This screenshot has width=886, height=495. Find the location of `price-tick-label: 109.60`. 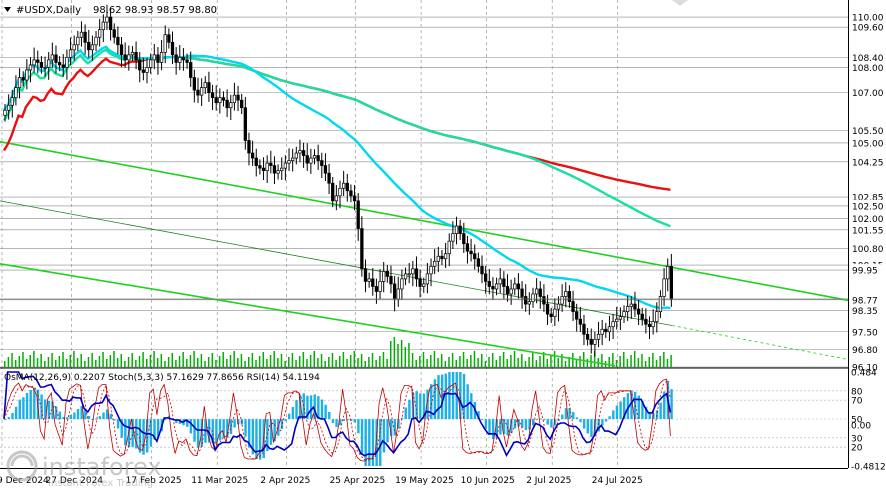

price-tick-label: 109.60 is located at coordinates (868, 29).